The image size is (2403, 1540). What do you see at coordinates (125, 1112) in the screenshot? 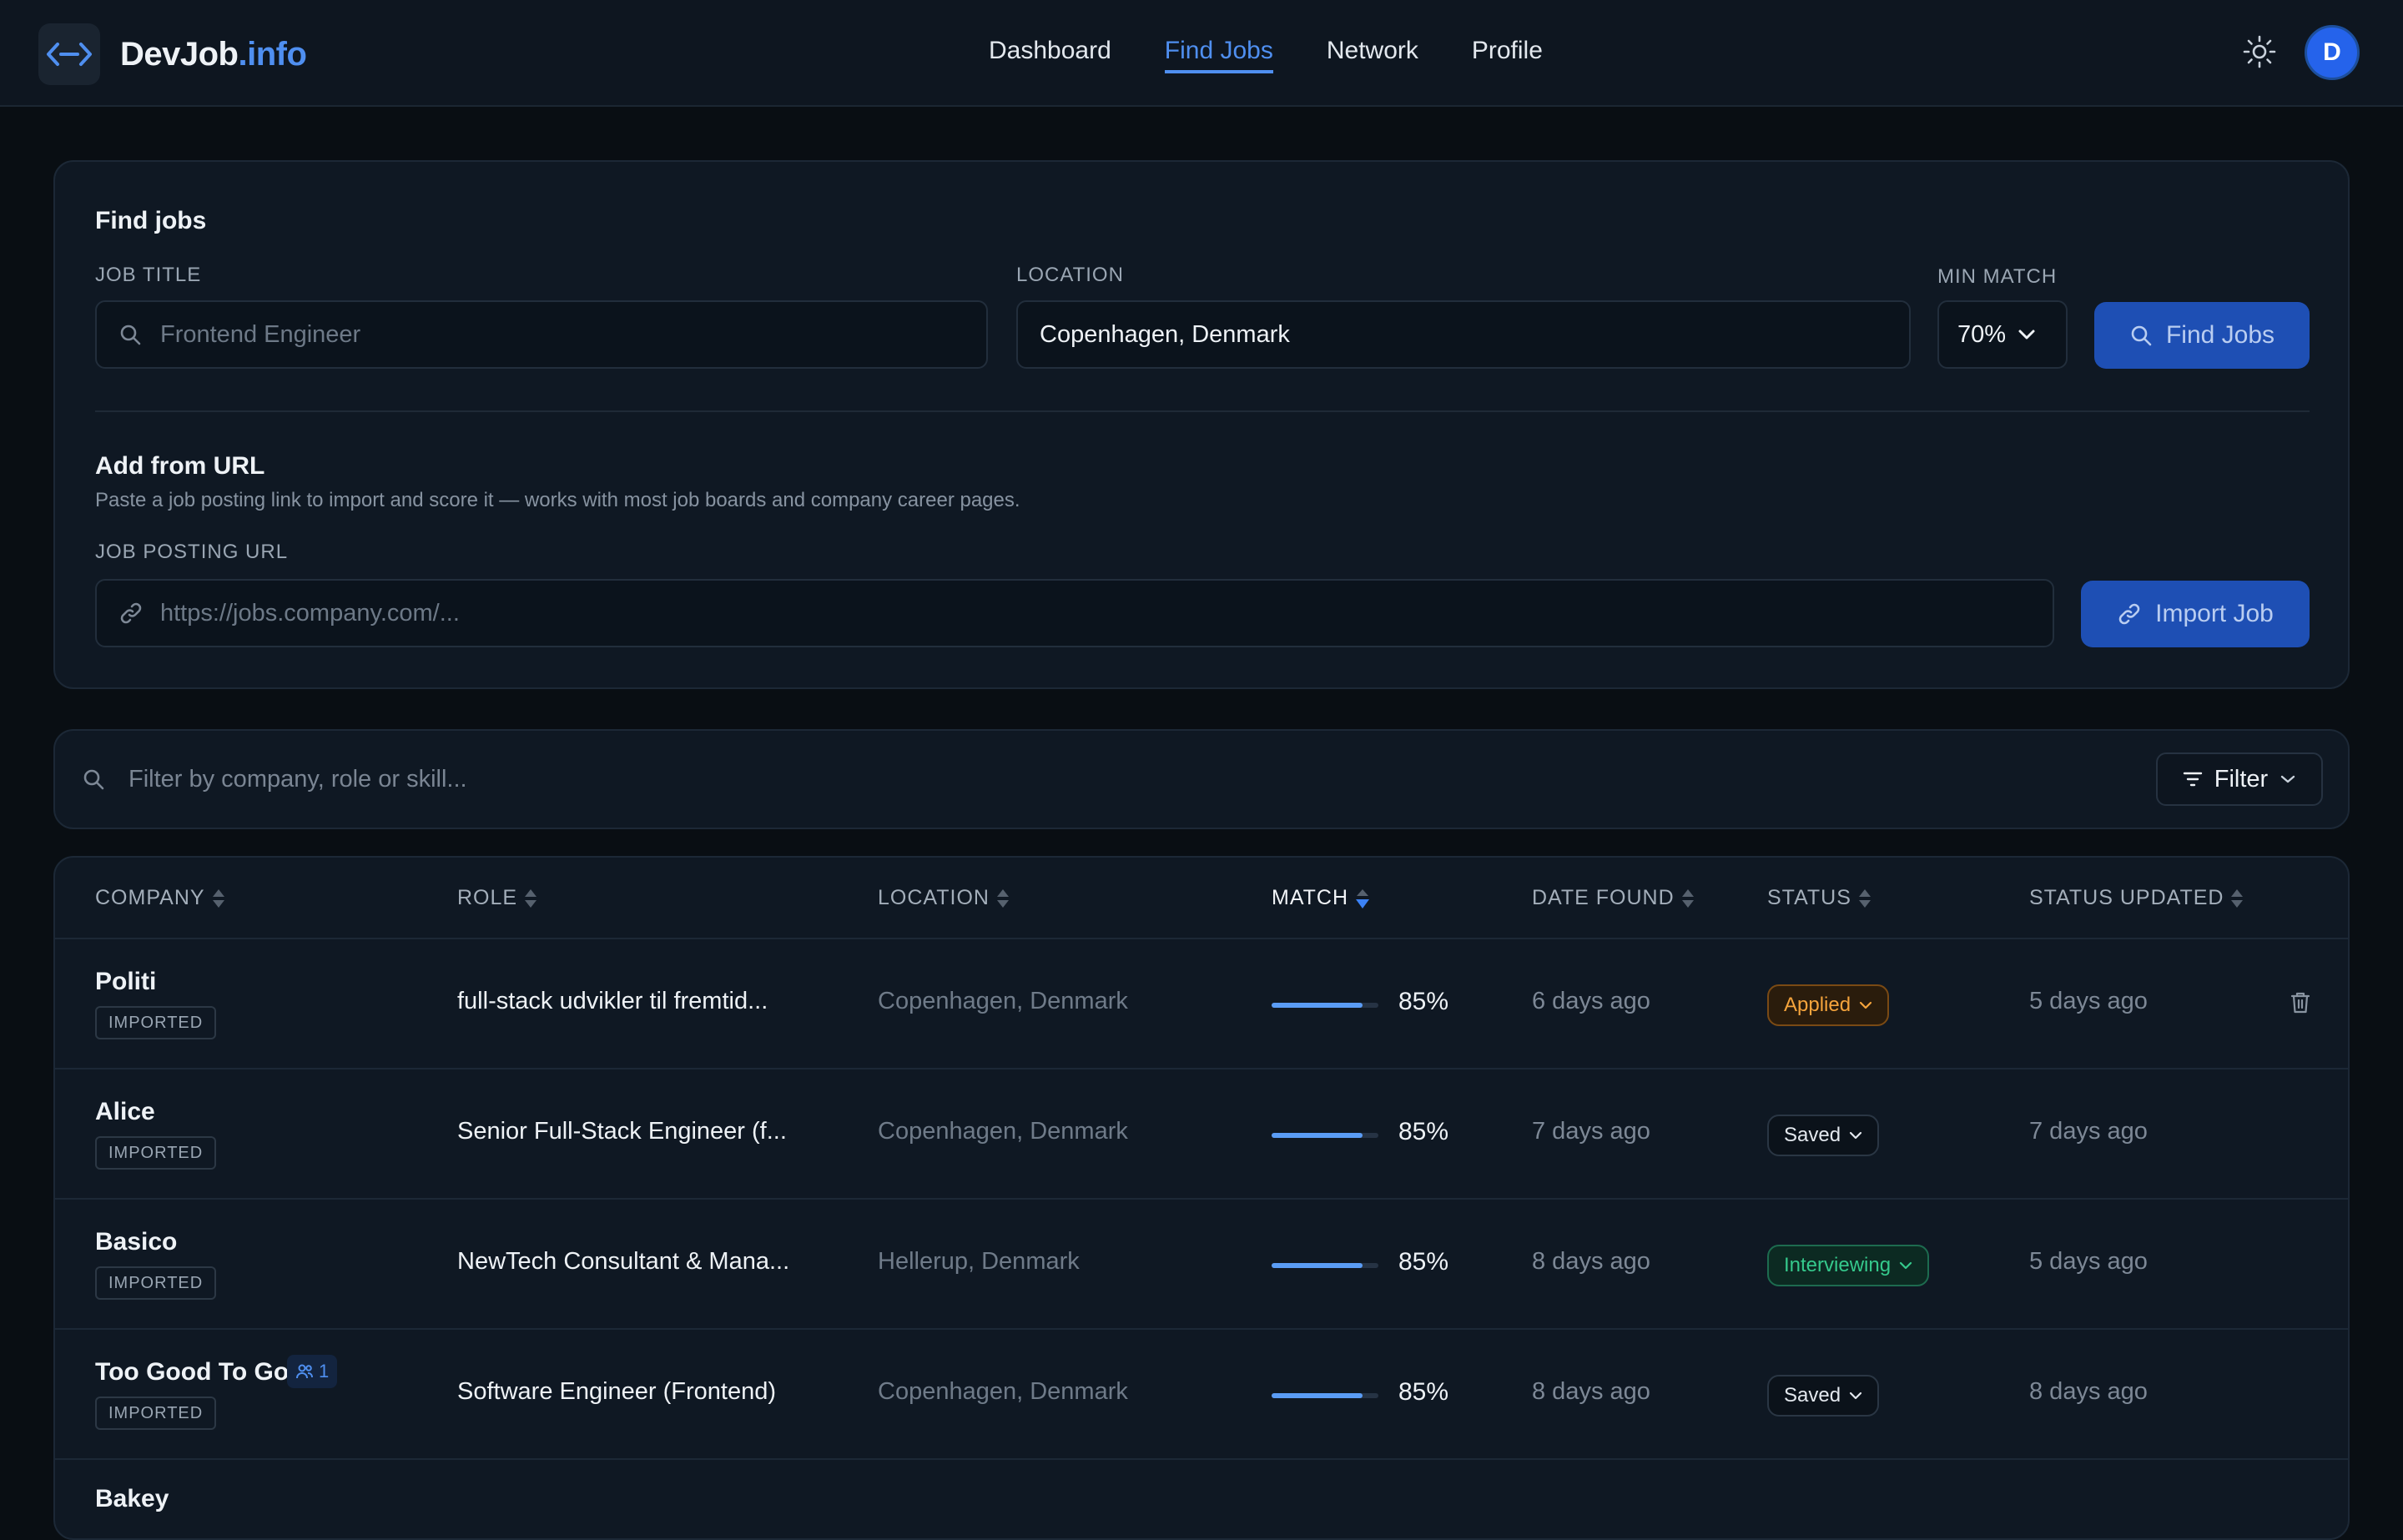
I see `company-name: Alice` at bounding box center [125, 1112].